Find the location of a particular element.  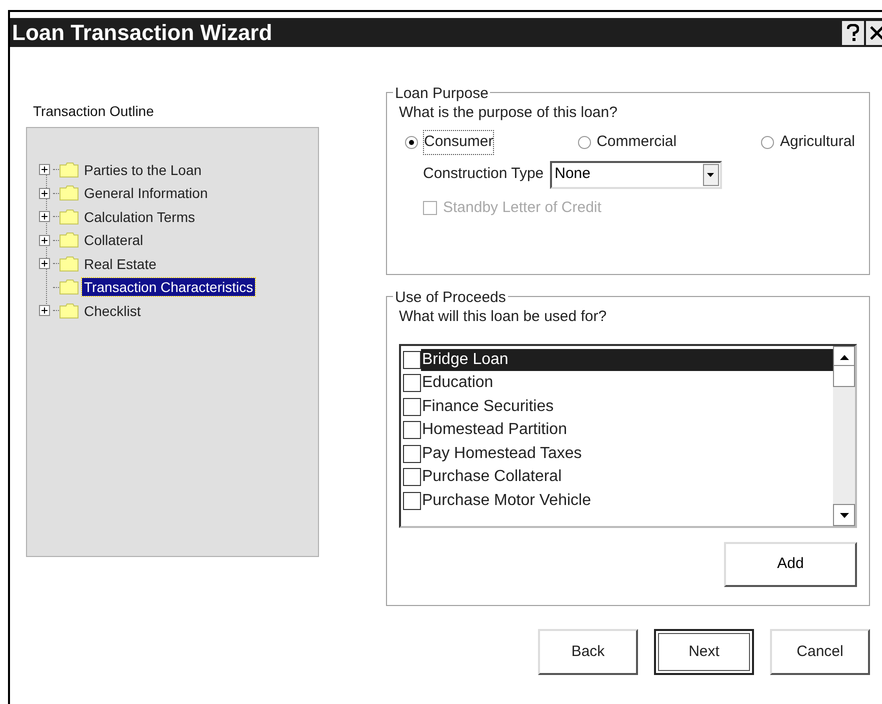

radio-label: Commercial is located at coordinates (636, 142).